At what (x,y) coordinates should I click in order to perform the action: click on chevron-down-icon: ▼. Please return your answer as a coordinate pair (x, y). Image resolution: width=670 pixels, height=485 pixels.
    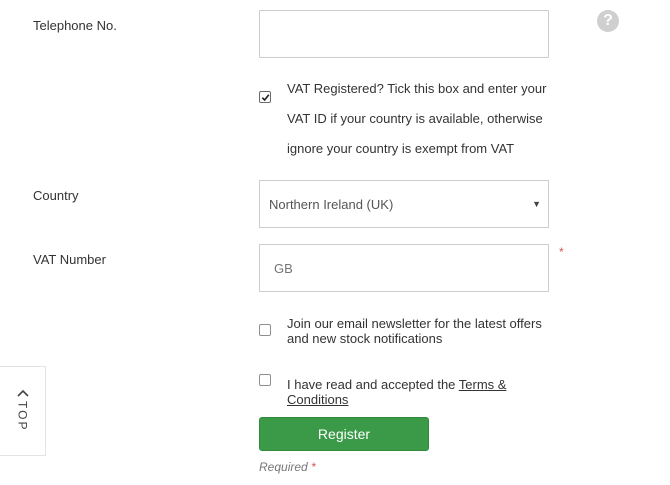
    Looking at the image, I should click on (536, 204).